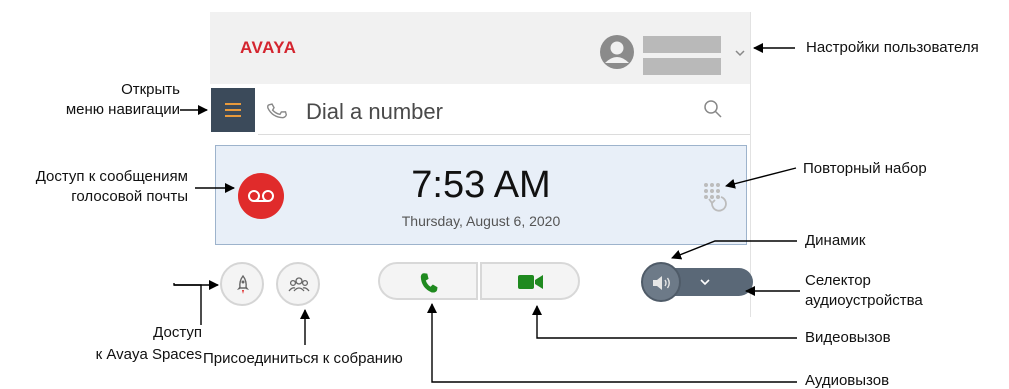 The height and width of the screenshot is (389, 1009). Describe the element at coordinates (848, 337) in the screenshot. I see `label-video-call: Видеовызов` at that location.